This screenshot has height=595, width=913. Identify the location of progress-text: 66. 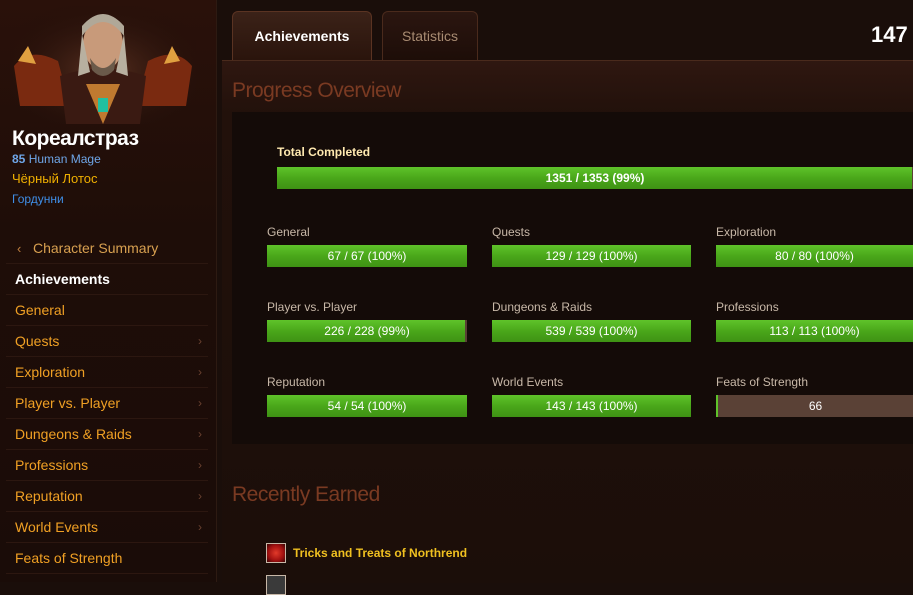
(815, 406).